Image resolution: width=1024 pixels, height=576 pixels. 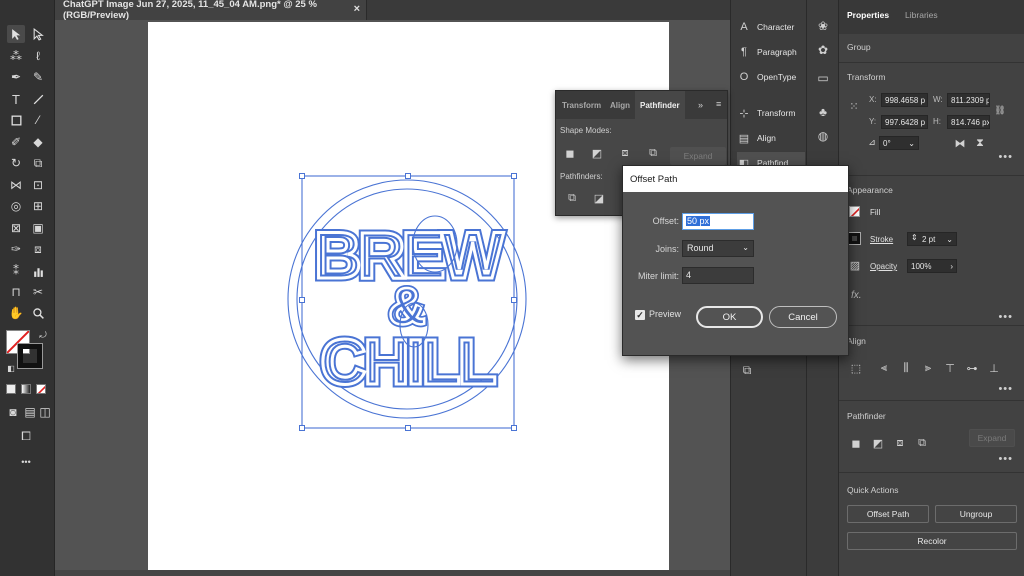 What do you see at coordinates (854, 106) in the screenshot?
I see `reference-point-icon: ⁙` at bounding box center [854, 106].